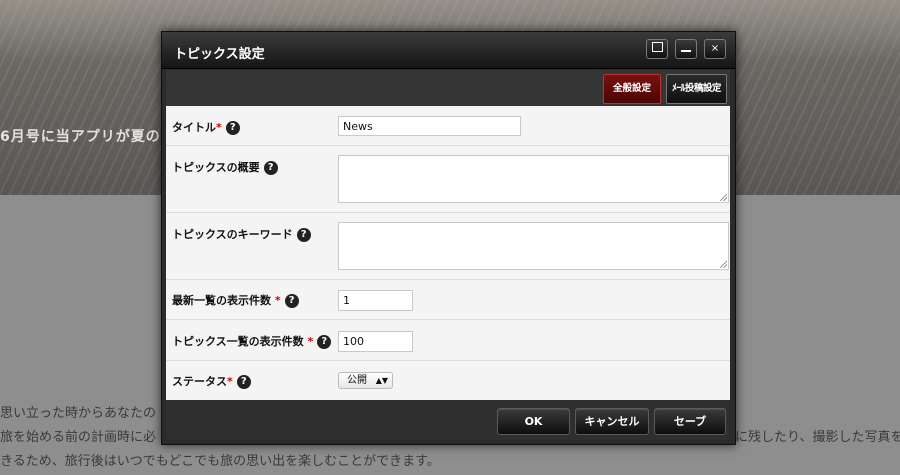 The height and width of the screenshot is (475, 900). Describe the element at coordinates (241, 234) in the screenshot. I see `field-label: トピックスのキーワード?` at that location.